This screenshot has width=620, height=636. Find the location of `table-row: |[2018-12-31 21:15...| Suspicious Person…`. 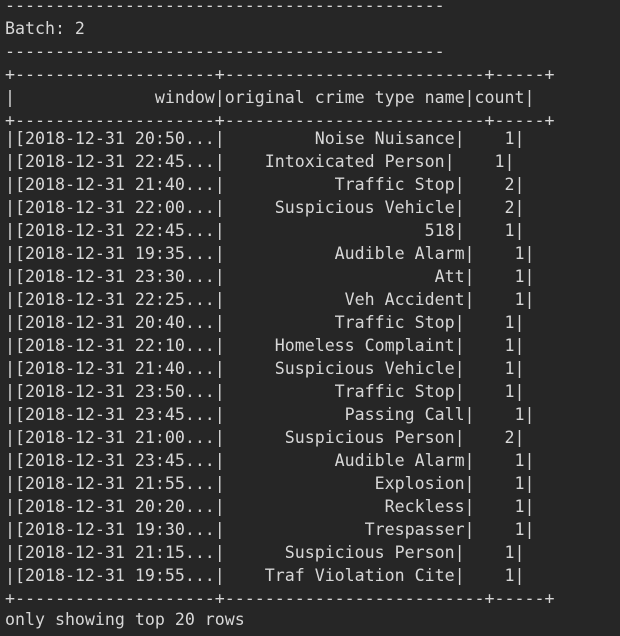

table-row: |[2018-12-31 21:15...| Suspicious Person… is located at coordinates (265, 552).